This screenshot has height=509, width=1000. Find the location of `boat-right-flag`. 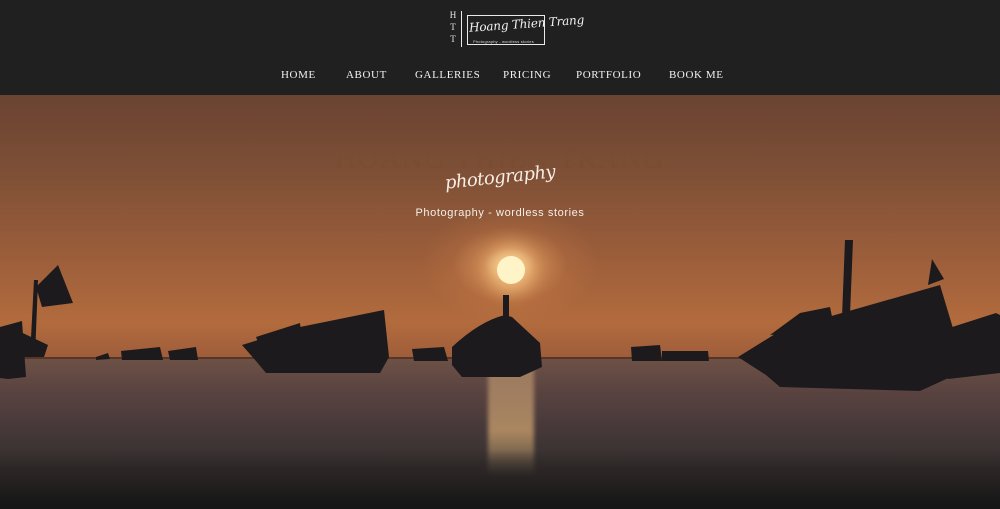

boat-right-flag is located at coordinates (936, 272).